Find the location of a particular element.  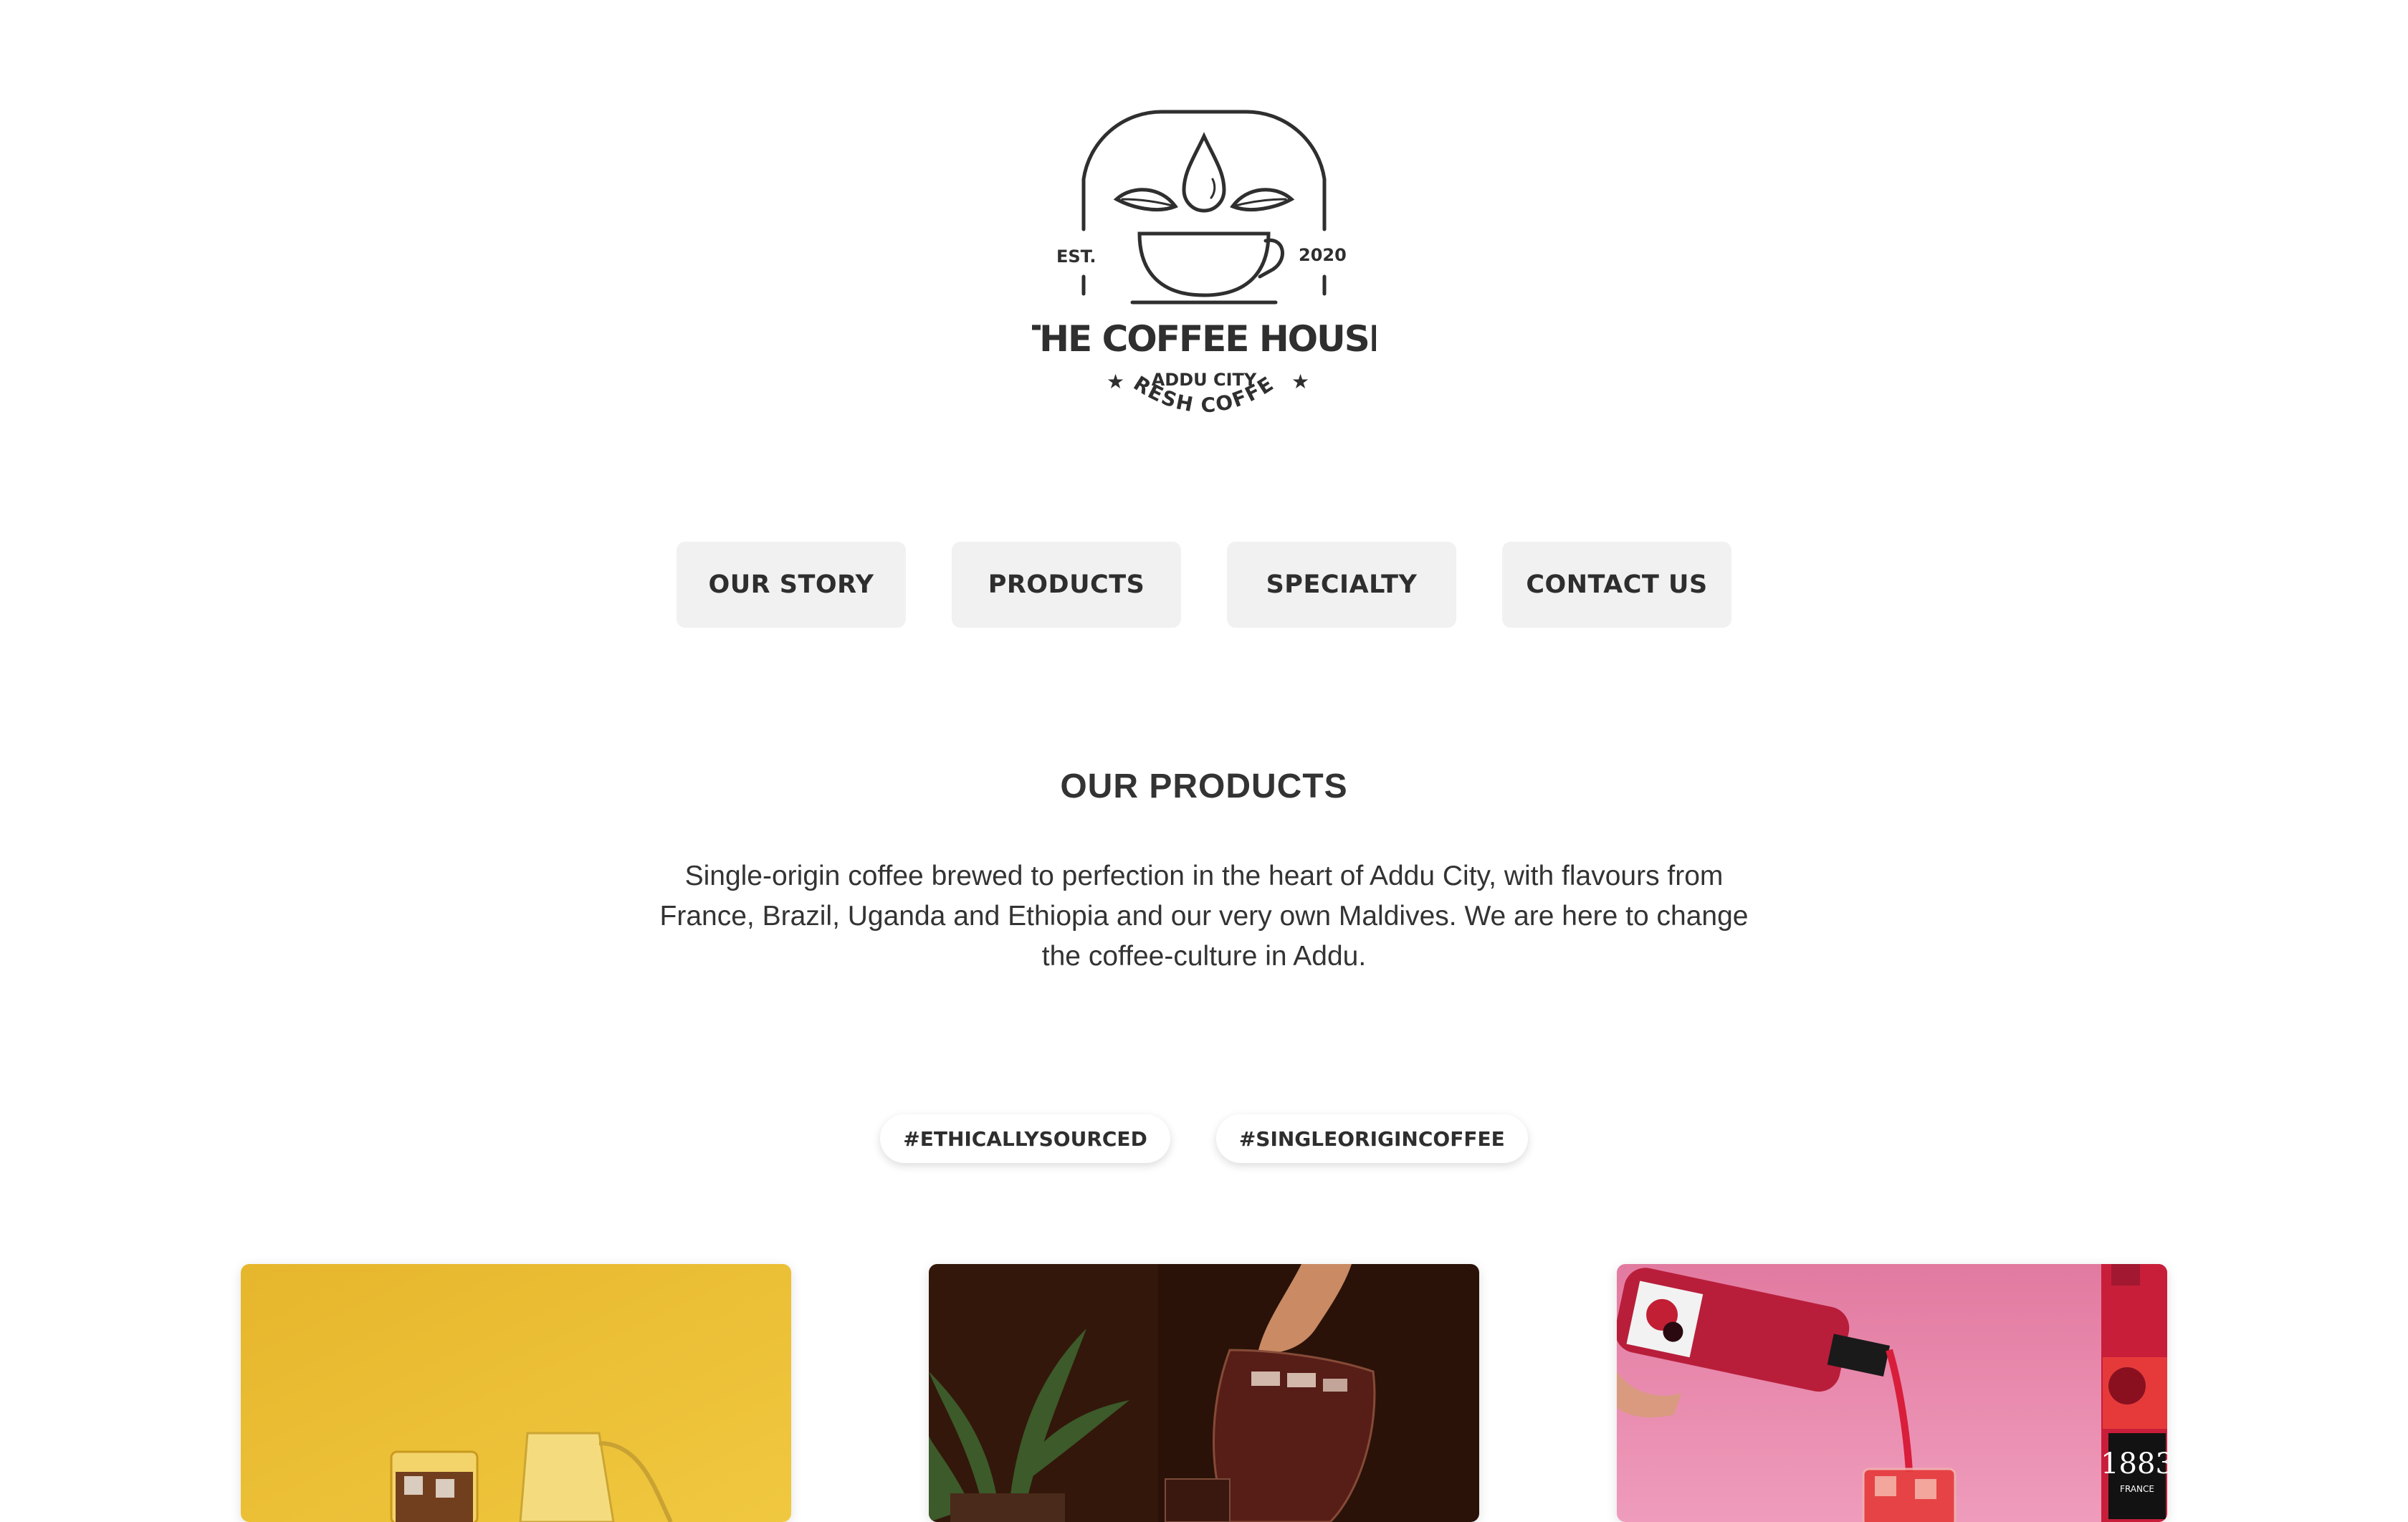

drop-icon is located at coordinates (1204, 172).